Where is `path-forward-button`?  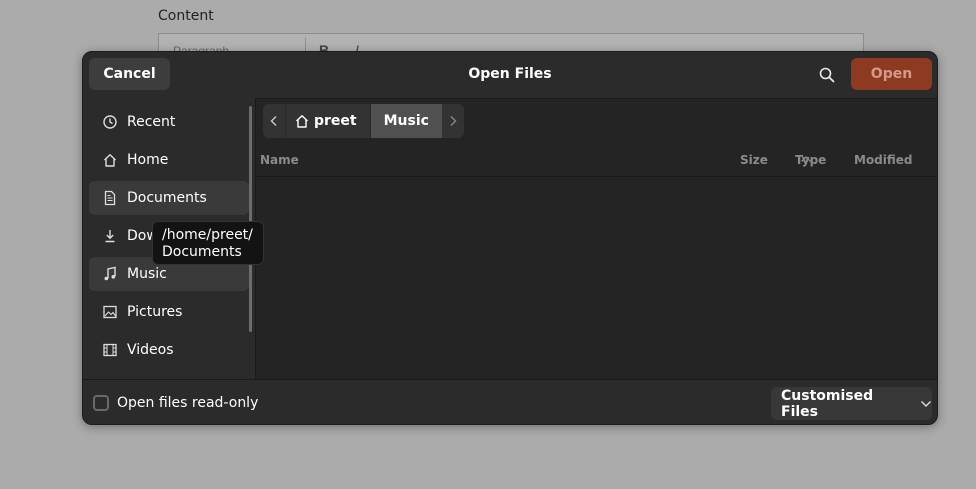 path-forward-button is located at coordinates (453, 121).